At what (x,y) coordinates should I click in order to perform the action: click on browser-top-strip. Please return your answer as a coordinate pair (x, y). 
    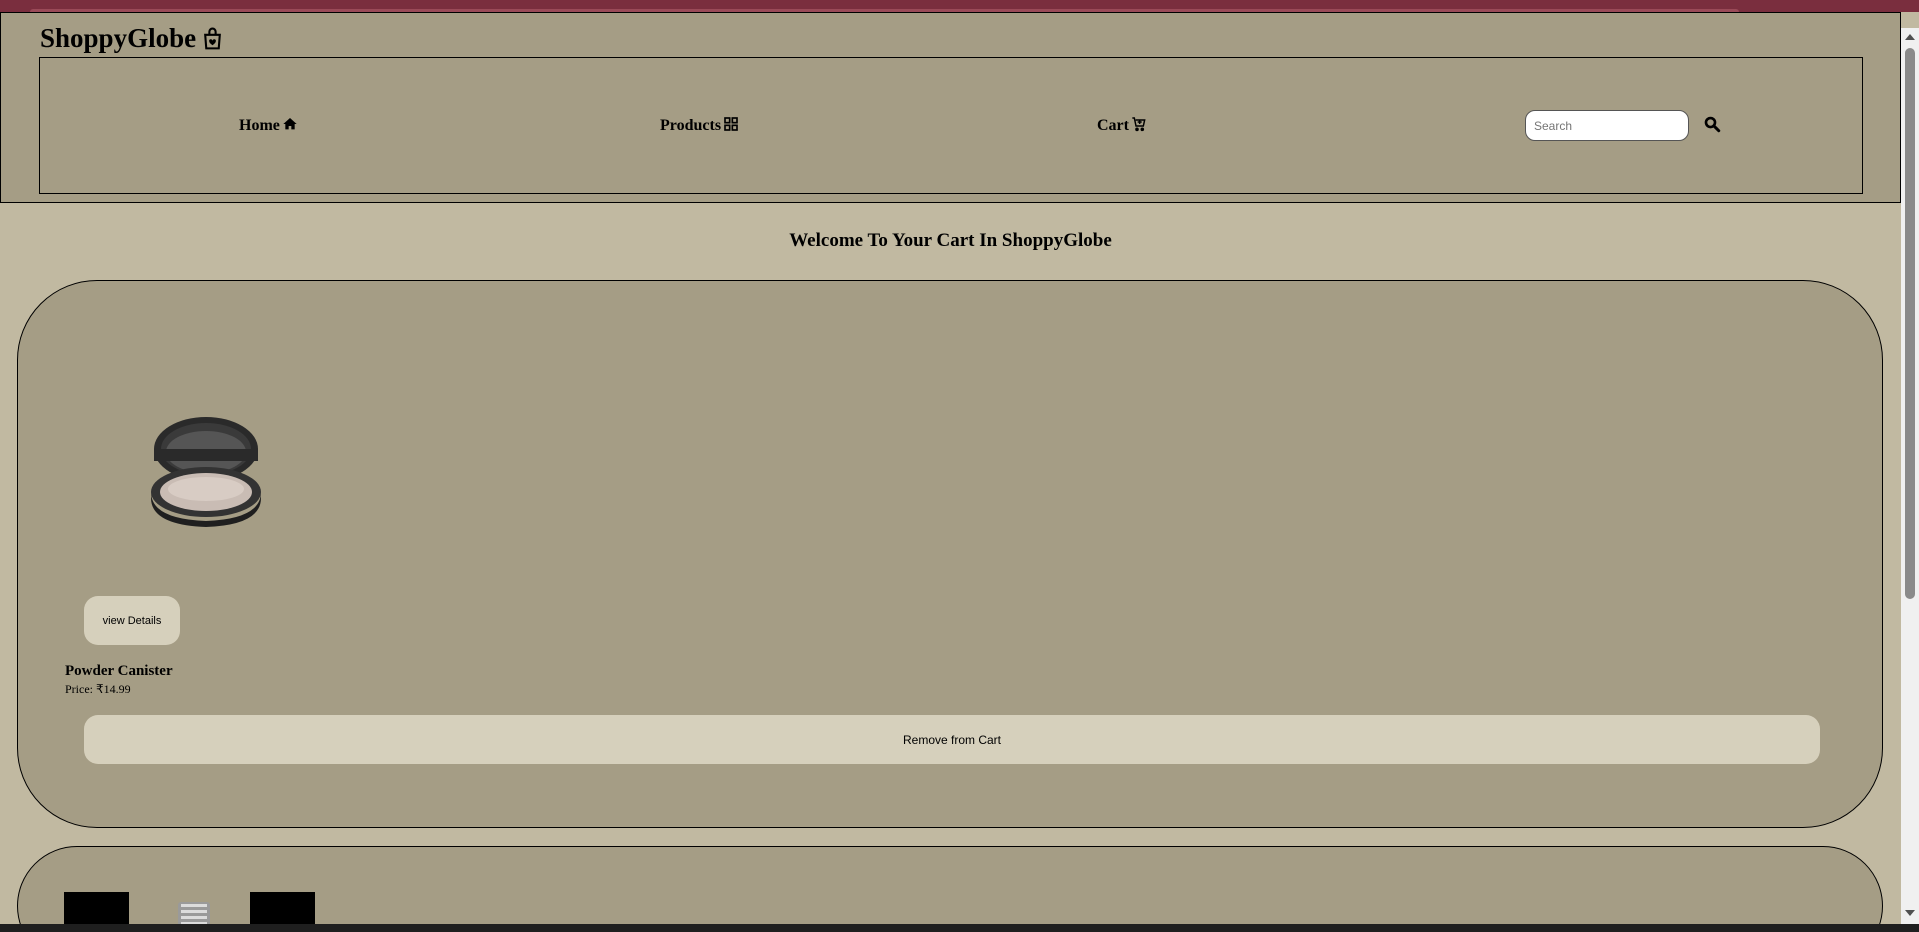
    Looking at the image, I should click on (959, 6).